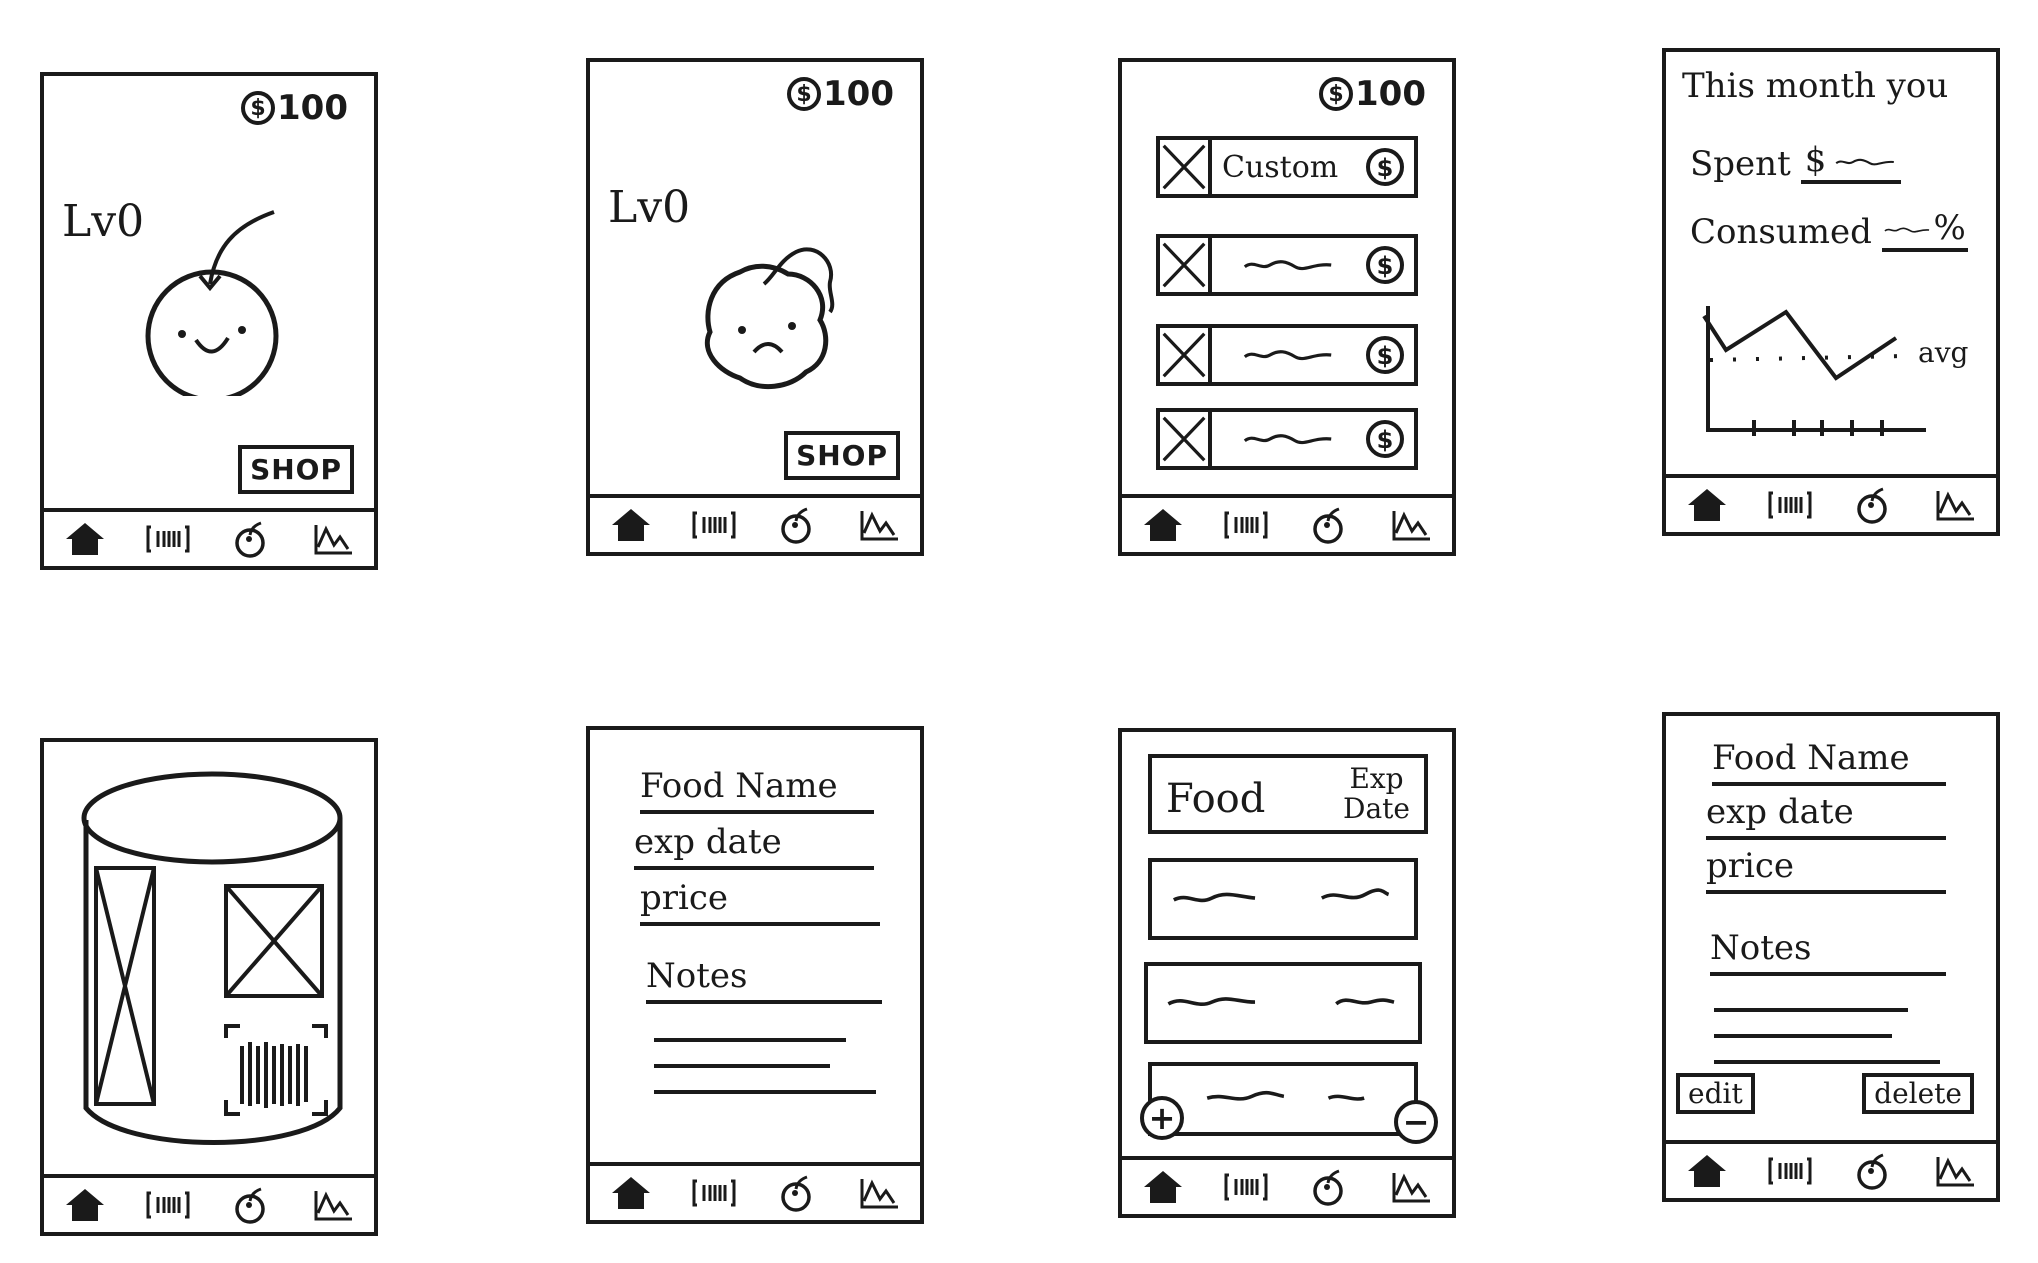 This screenshot has width=2038, height=1263. I want to click on remove-button: −, so click(1416, 1122).